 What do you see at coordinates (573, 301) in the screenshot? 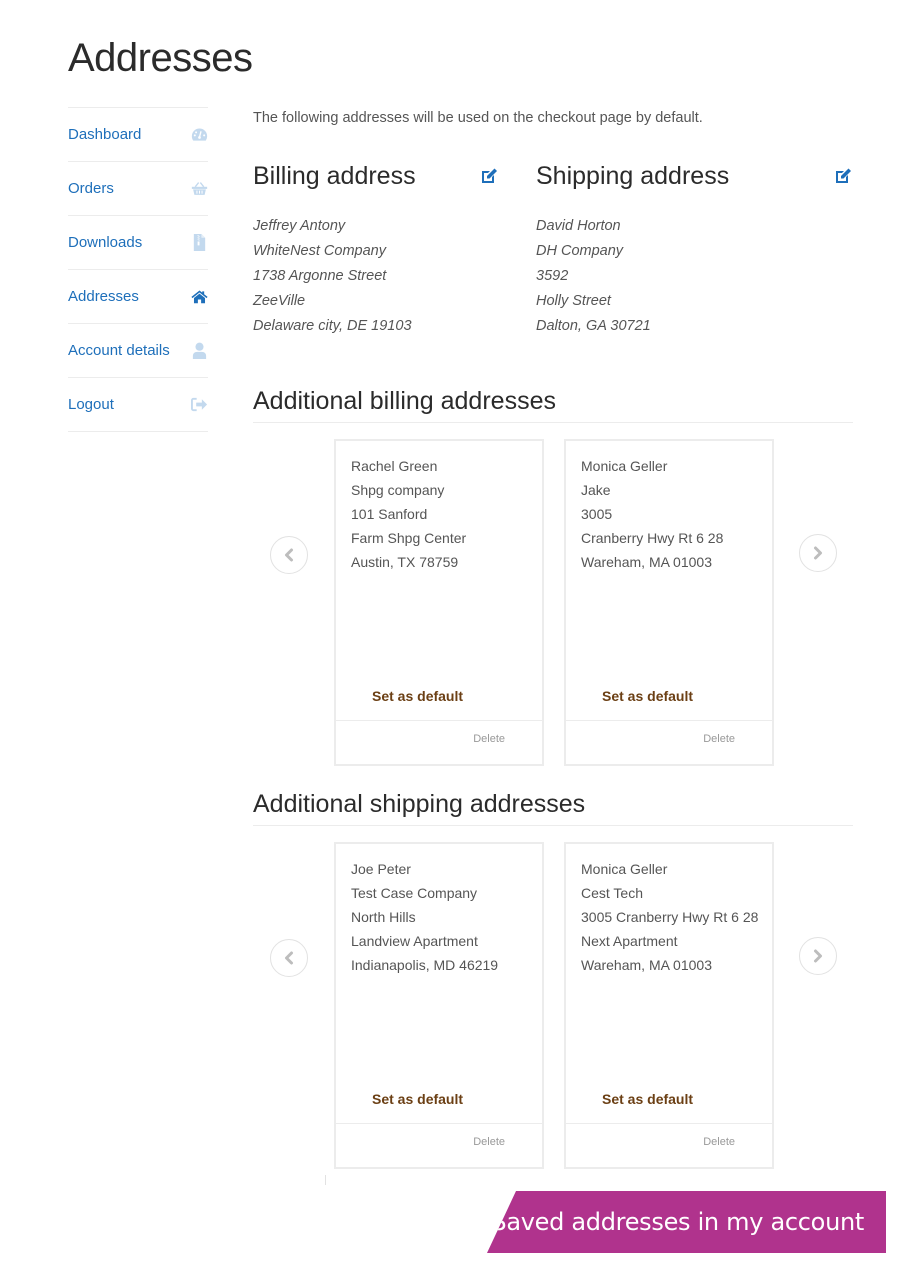
I see `address-line: Holly Street` at bounding box center [573, 301].